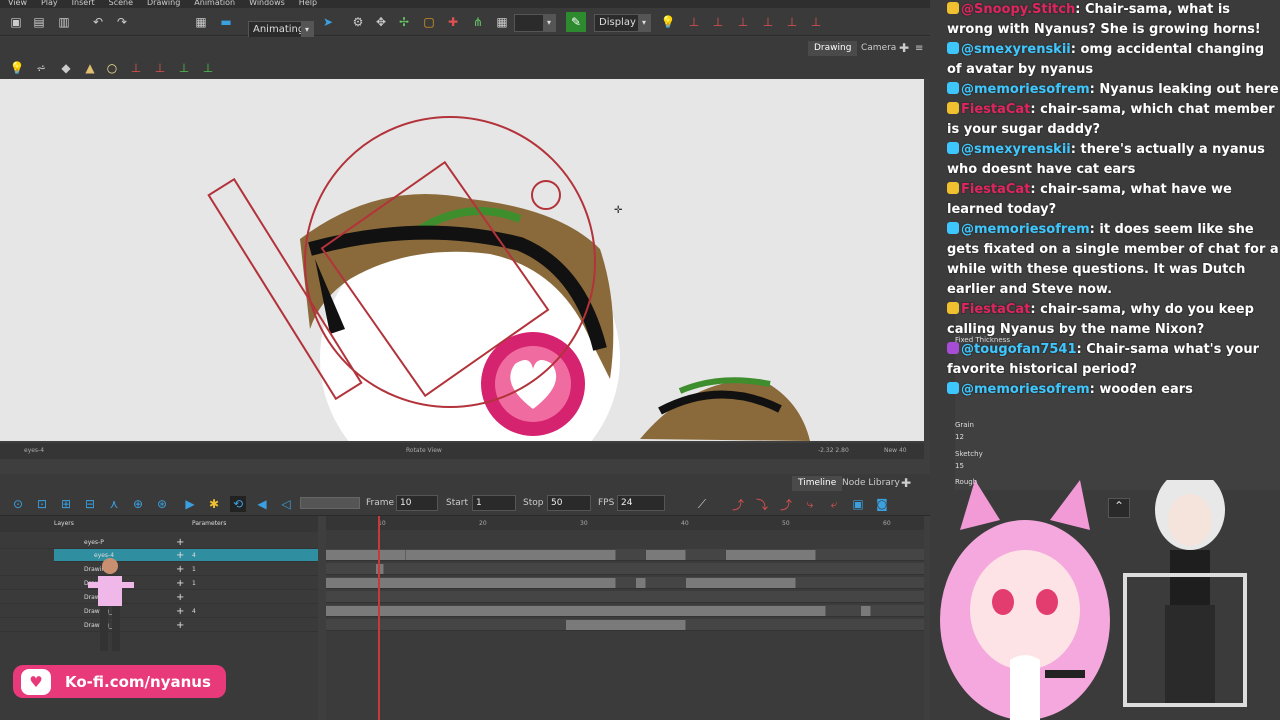 The image size is (1280, 720). I want to click on first-frame-icon: ⊙, so click(18, 504).